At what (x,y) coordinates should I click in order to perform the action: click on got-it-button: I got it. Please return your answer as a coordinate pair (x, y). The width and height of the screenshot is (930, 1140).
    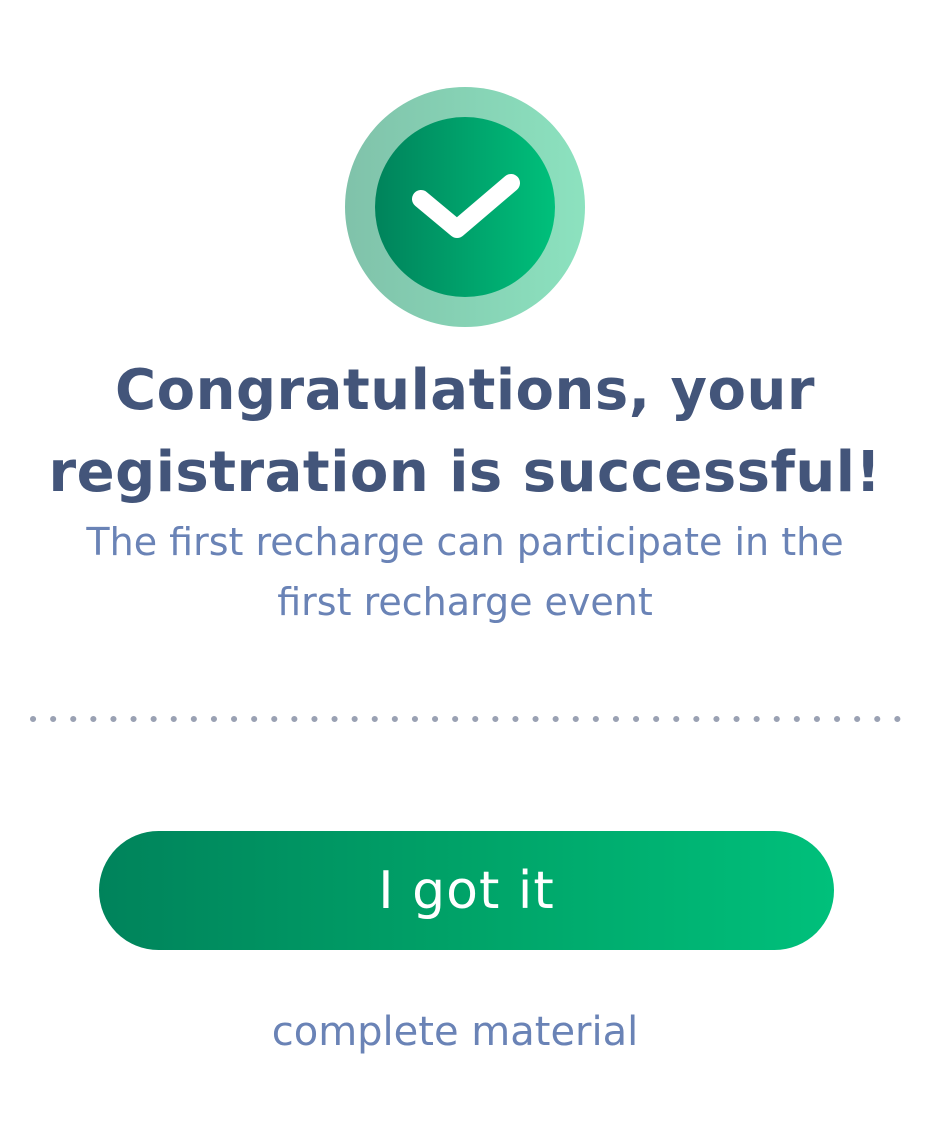
    Looking at the image, I should click on (466, 890).